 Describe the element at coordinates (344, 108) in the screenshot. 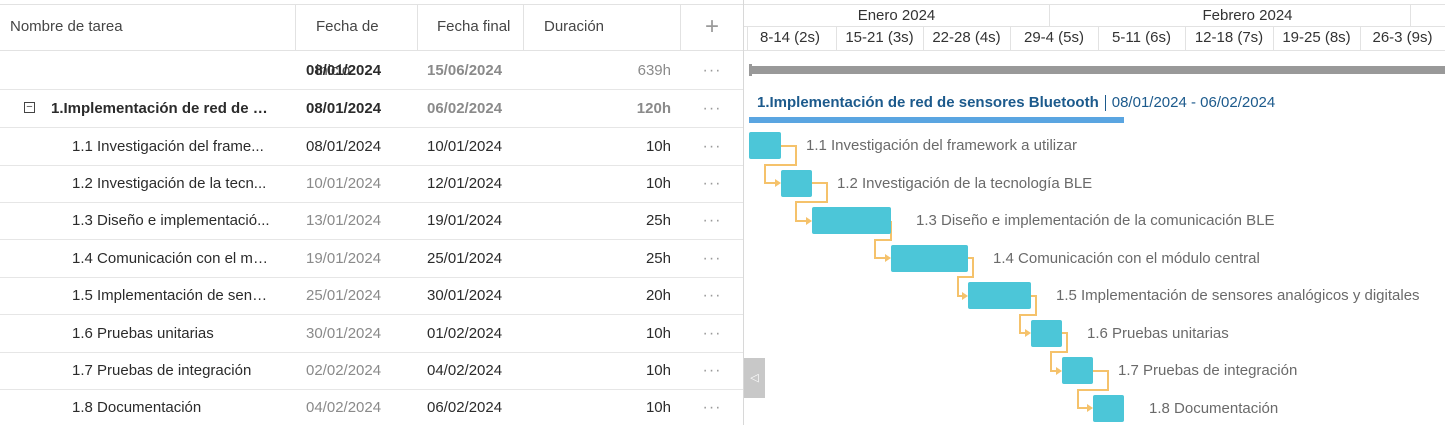

I see `parent-task-start: 08/01/2024` at that location.